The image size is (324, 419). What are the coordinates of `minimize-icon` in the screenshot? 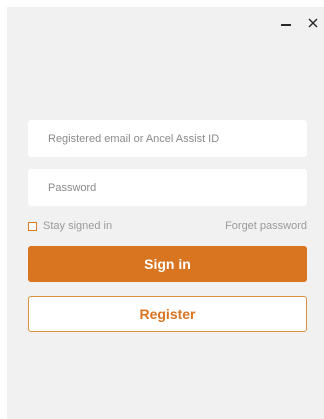 It's located at (286, 24).